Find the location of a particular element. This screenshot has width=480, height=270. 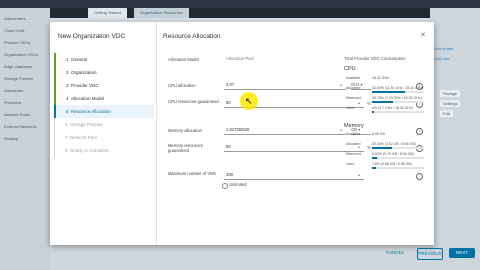

step-allocation-model: 4 Allocation Model is located at coordinates (104, 98).